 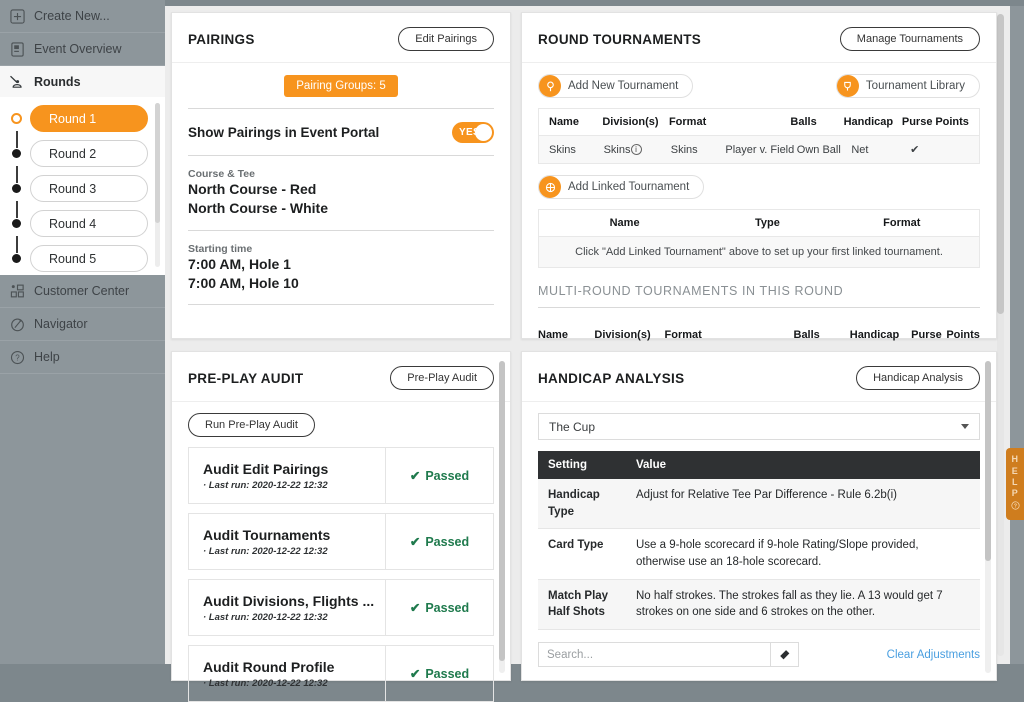 I want to click on pairings-title: PAIRINGS, so click(x=221, y=39).